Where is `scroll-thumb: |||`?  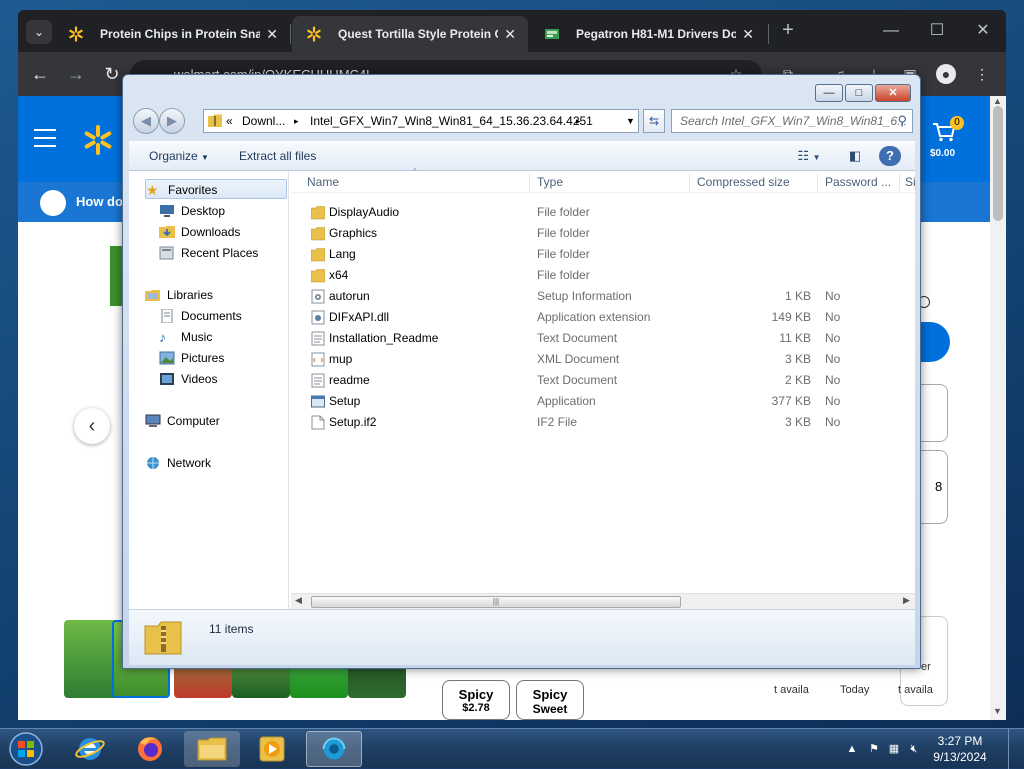 scroll-thumb: ||| is located at coordinates (496, 602).